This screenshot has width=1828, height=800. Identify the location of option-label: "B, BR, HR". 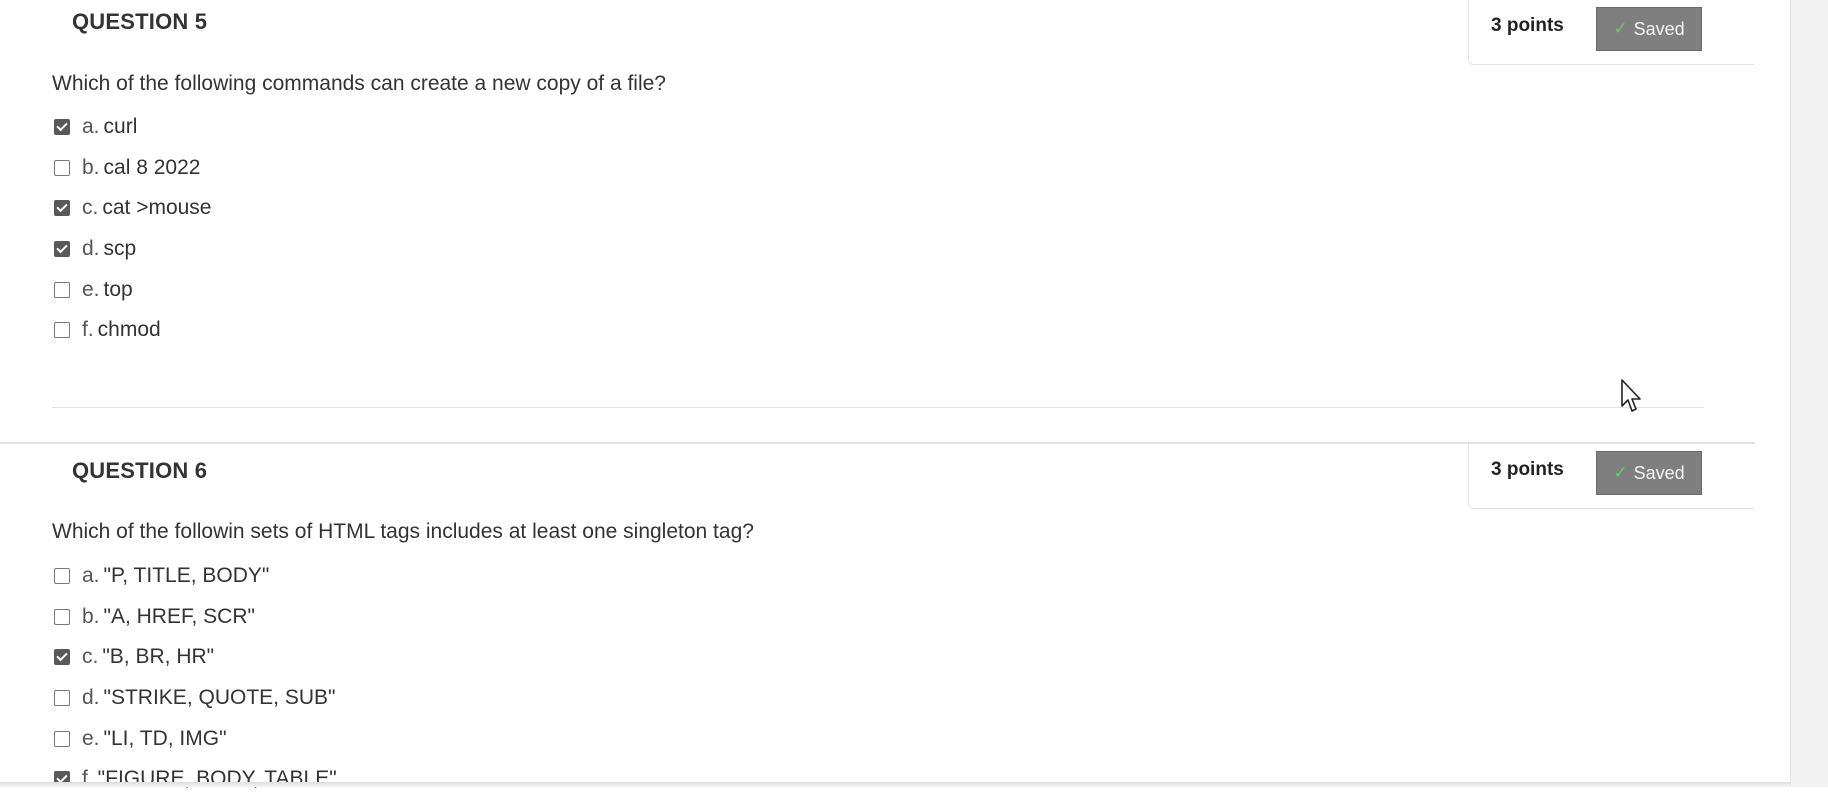
(158, 657).